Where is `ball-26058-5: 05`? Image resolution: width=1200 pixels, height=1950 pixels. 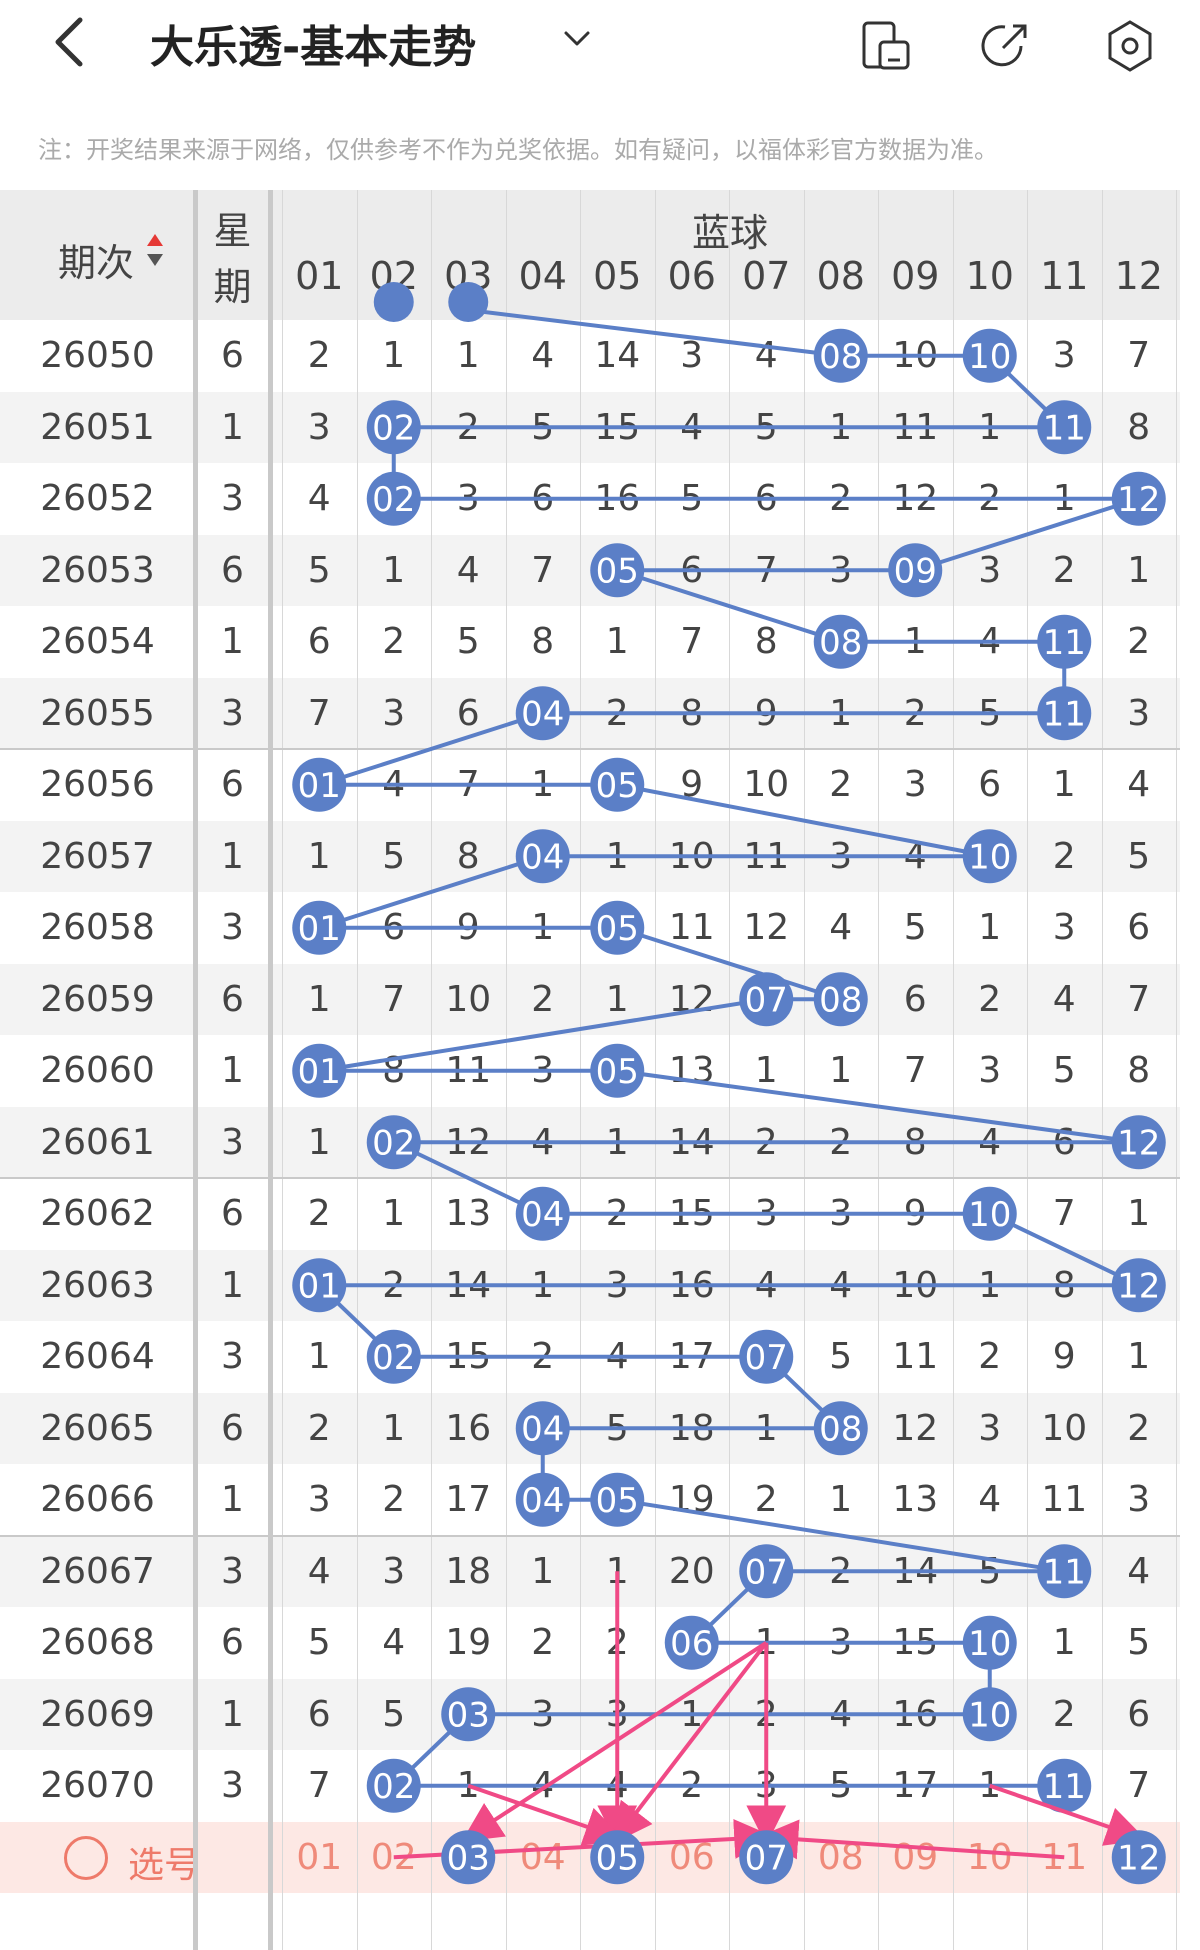
ball-26058-5: 05 is located at coordinates (617, 927).